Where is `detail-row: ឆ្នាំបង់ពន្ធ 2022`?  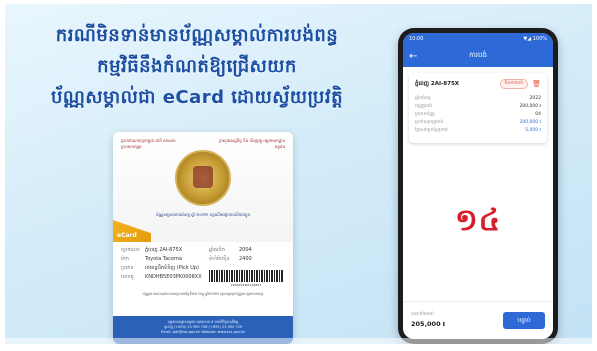
detail-row: ឆ្នាំបង់ពន្ធ 2022 is located at coordinates (478, 99).